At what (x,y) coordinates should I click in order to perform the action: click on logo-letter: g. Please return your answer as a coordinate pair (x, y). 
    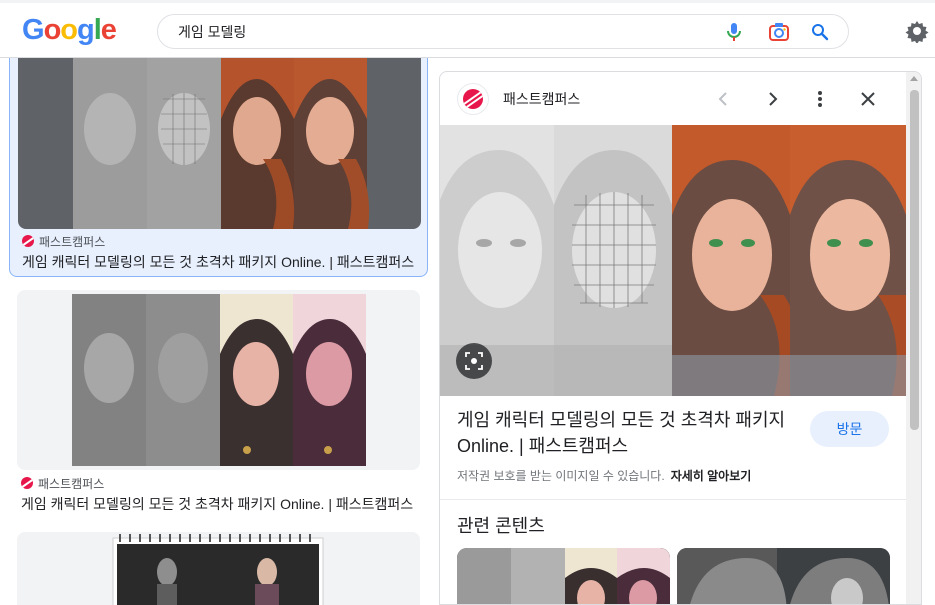
    Looking at the image, I should click on (86, 30).